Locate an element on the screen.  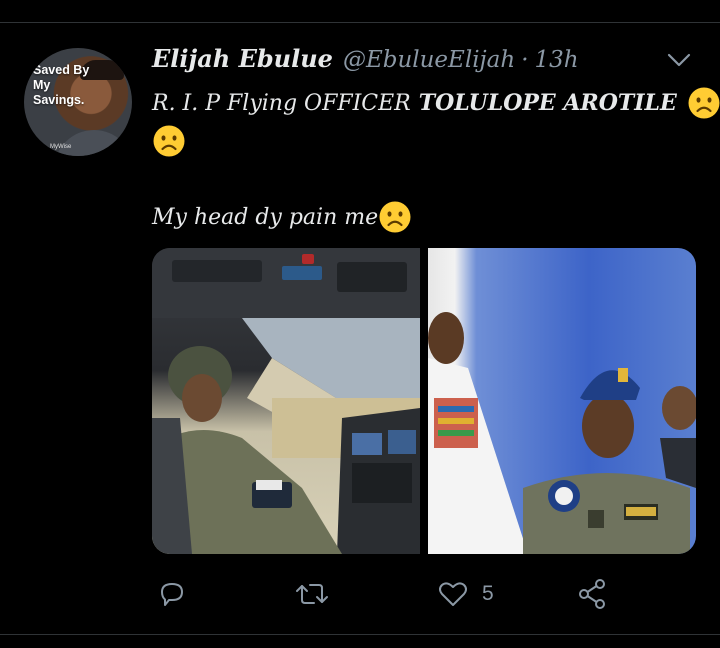
tweet-text-regular: R. I. P Flying OFFICER is located at coordinates (281, 103).